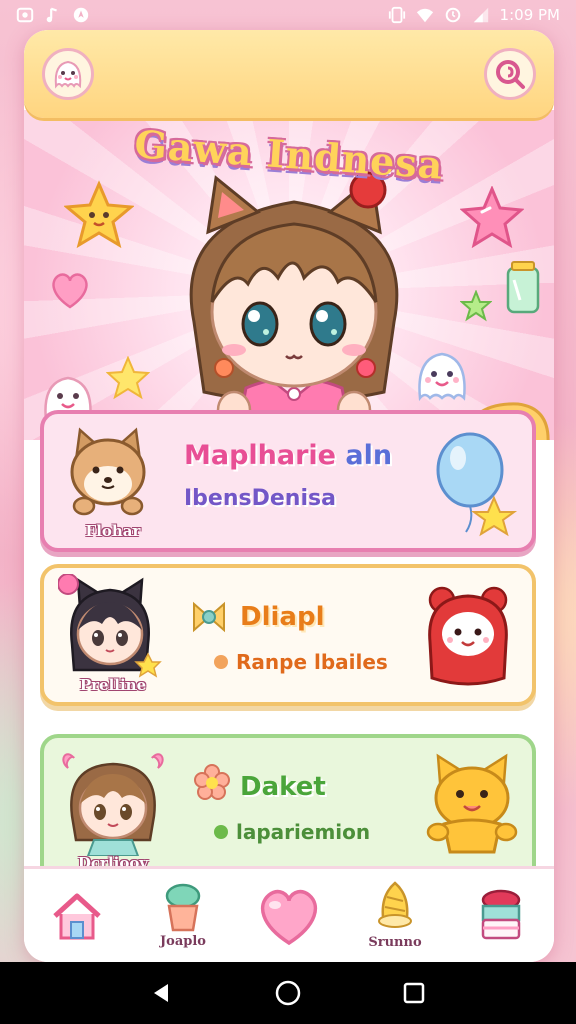 Image resolution: width=576 pixels, height=1024 pixels. I want to click on bottom-navigation: Joaplo Srunno, so click(289, 914).